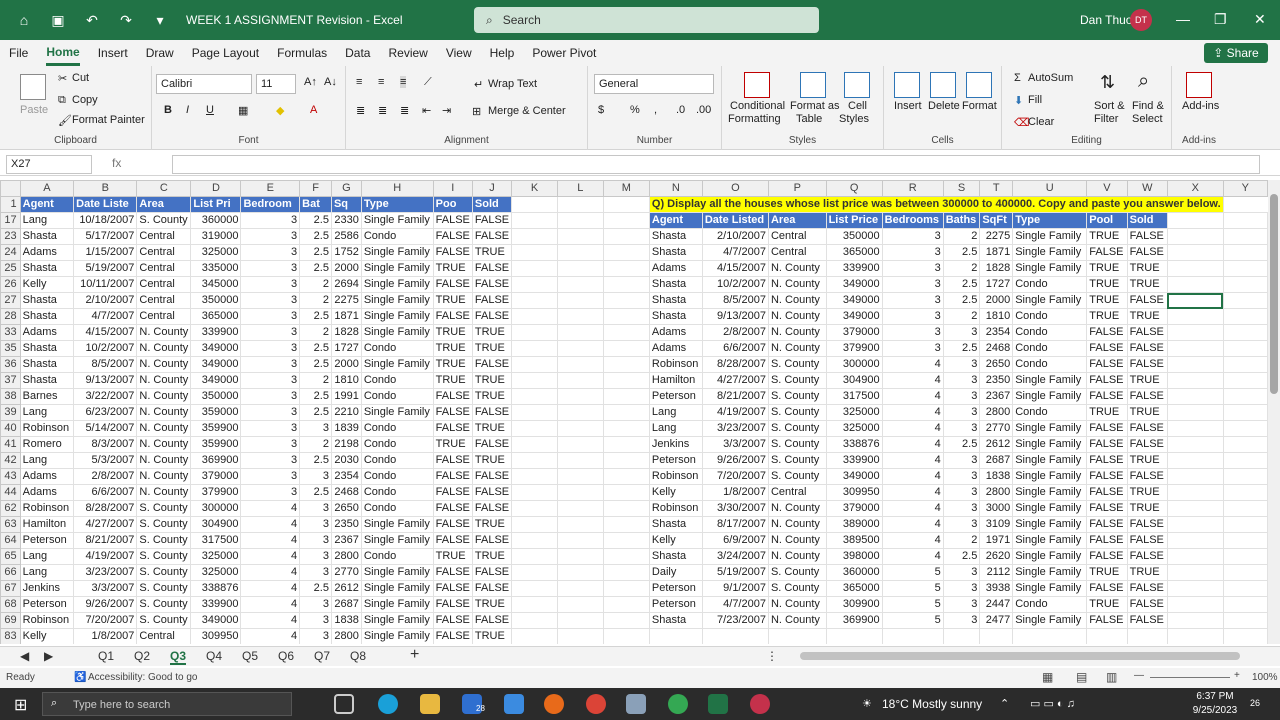 Image resolution: width=1280 pixels, height=720 pixels. What do you see at coordinates (675, 476) in the screenshot?
I see `answer-cell: Robinson` at bounding box center [675, 476].